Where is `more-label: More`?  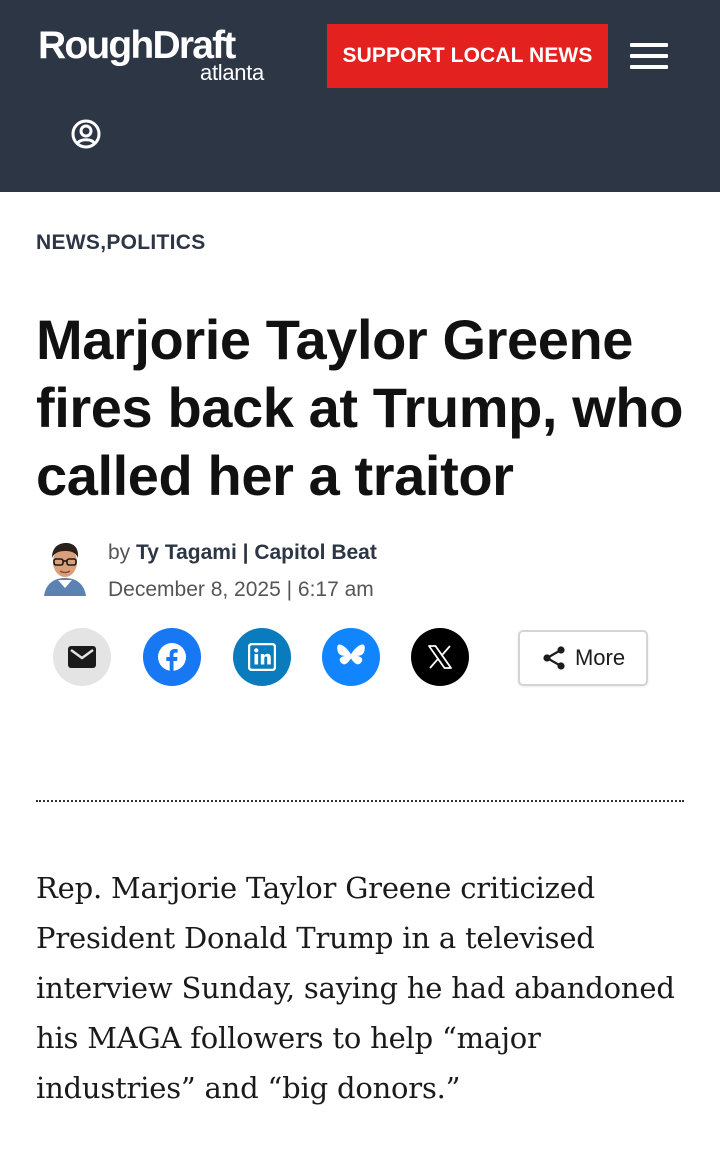 more-label: More is located at coordinates (600, 657).